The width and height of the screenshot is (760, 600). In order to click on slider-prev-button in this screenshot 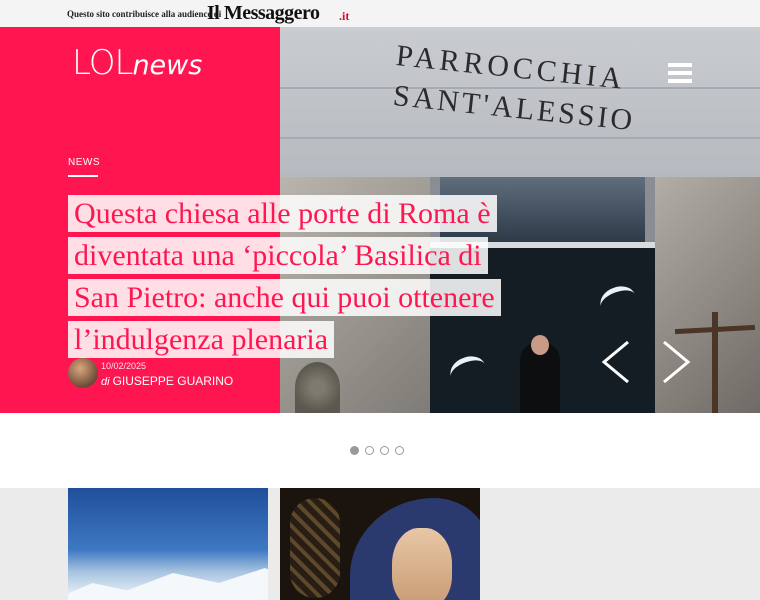, I will do `click(616, 362)`.